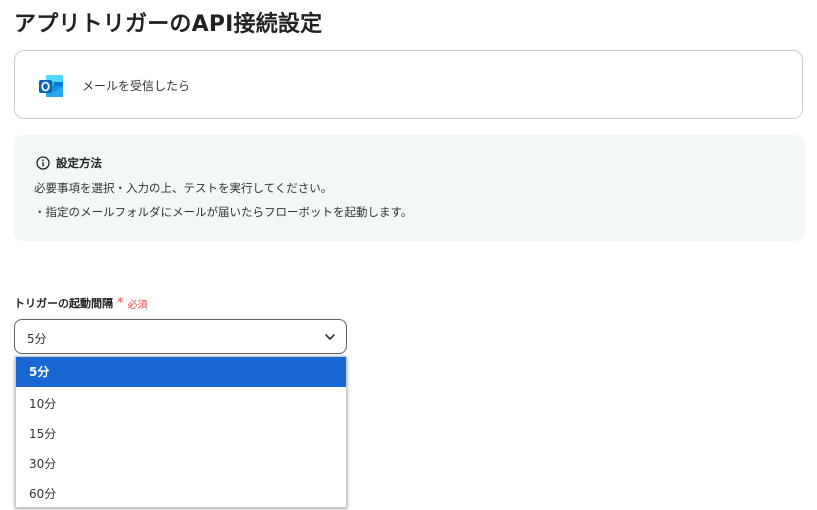 This screenshot has width=817, height=510. Describe the element at coordinates (183, 188) in the screenshot. I see `info-line-1: 必要事項を選択・入力の上、テストを実行してください。` at that location.